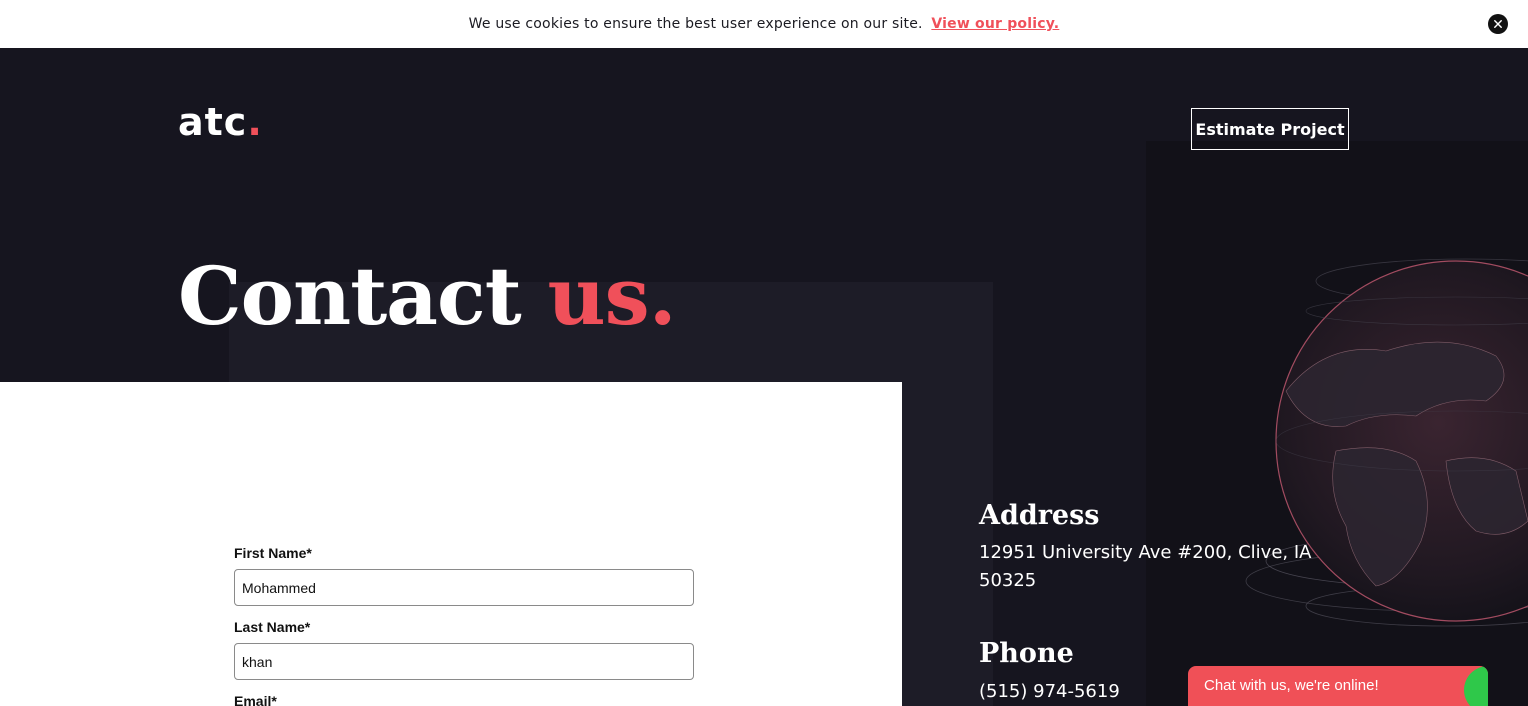  Describe the element at coordinates (1386, 442) in the screenshot. I see `globe-illustration` at that location.